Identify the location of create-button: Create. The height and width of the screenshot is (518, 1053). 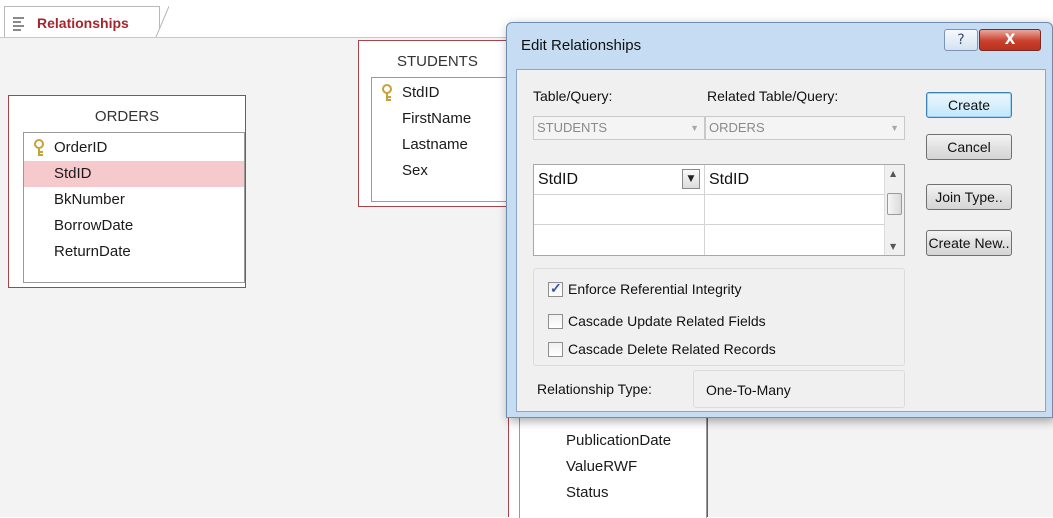
(969, 105).